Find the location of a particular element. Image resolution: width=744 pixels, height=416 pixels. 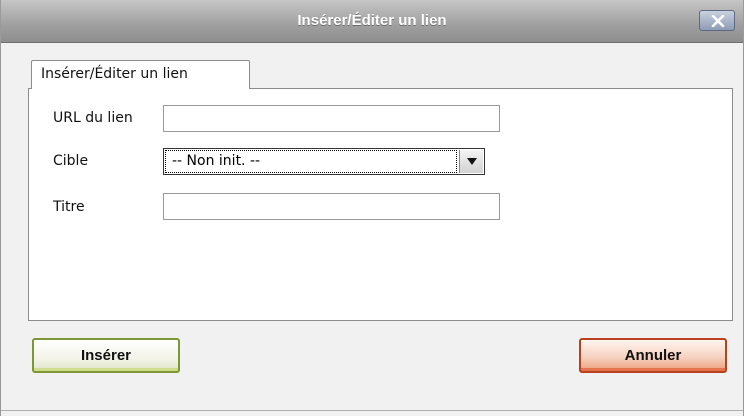

dialog-bottom-border is located at coordinates (372, 410).